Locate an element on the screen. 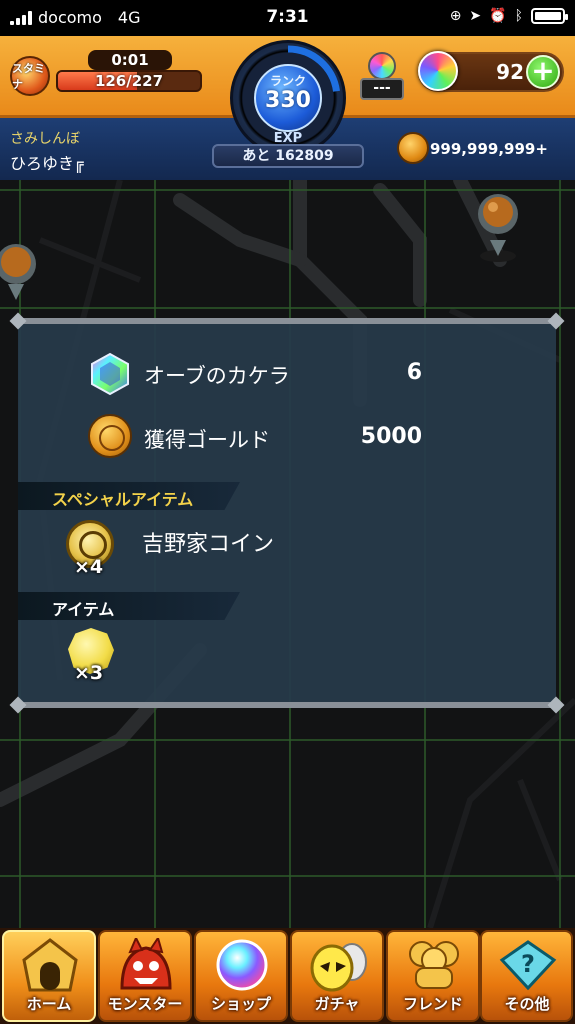 This screenshot has width=575, height=1024. nav-gacha: ガチャ is located at coordinates (337, 976).